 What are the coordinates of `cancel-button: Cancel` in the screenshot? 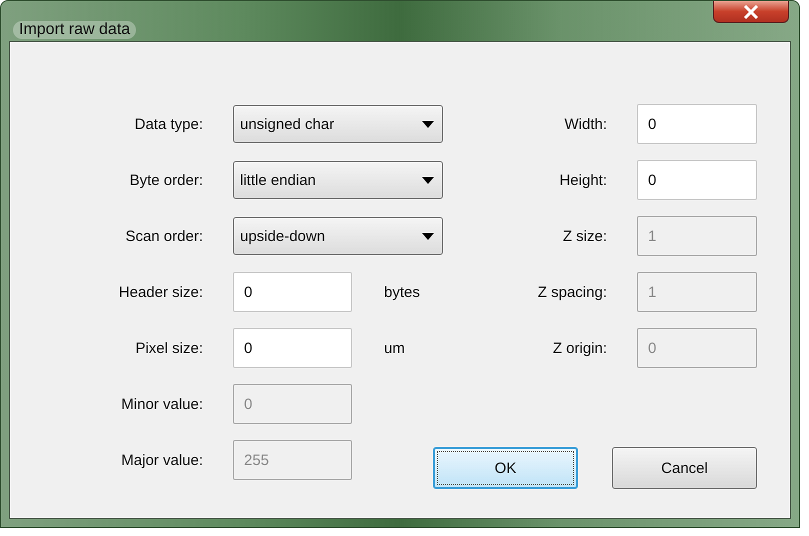 It's located at (684, 468).